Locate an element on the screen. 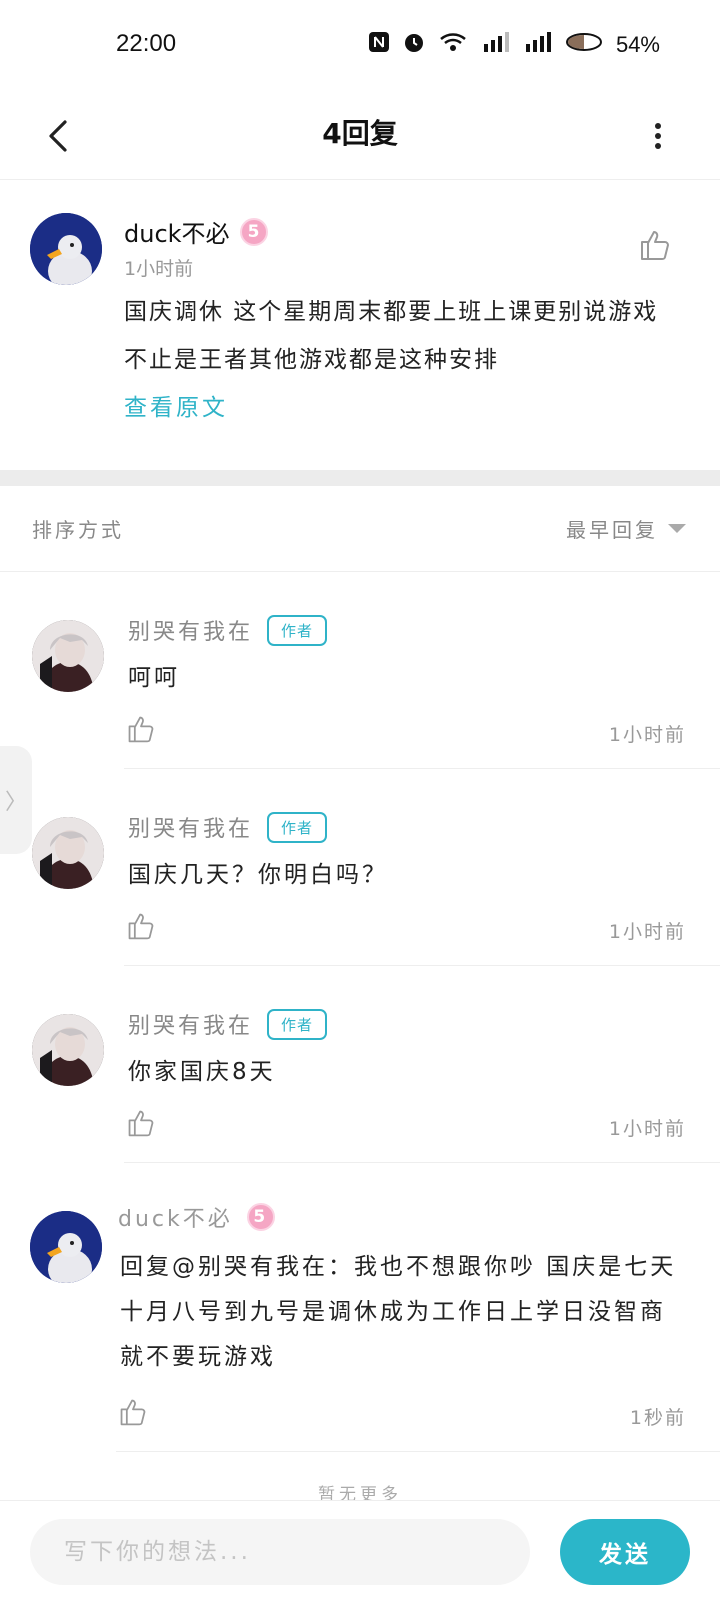 The width and height of the screenshot is (720, 1600). reply-username: duck不必 5 is located at coordinates (196, 1217).